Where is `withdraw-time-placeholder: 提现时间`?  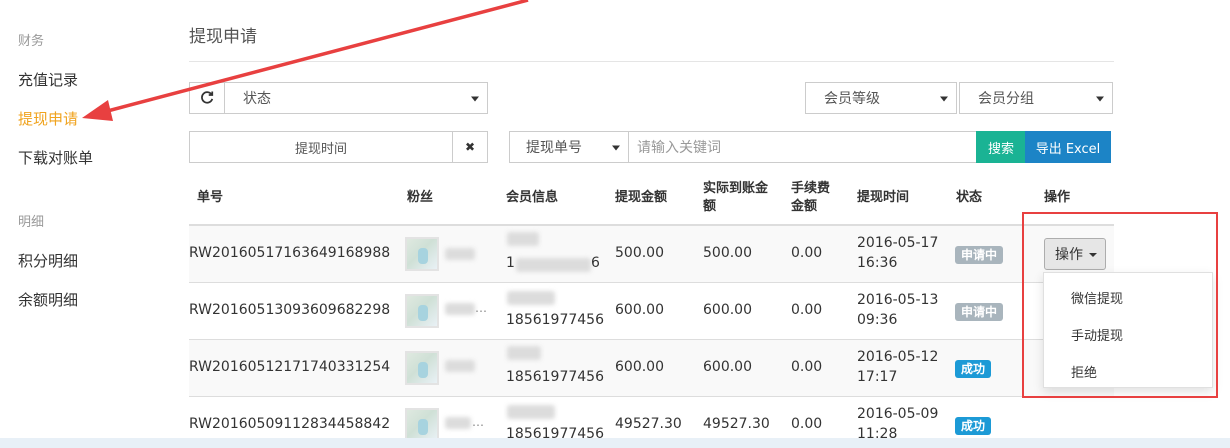
withdraw-time-placeholder: 提现时间 is located at coordinates (320, 149).